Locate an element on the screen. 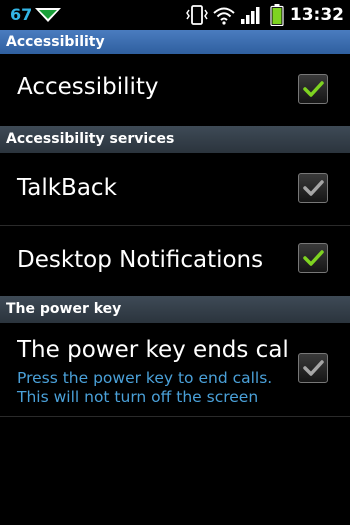  vibrate-icon is located at coordinates (197, 15).